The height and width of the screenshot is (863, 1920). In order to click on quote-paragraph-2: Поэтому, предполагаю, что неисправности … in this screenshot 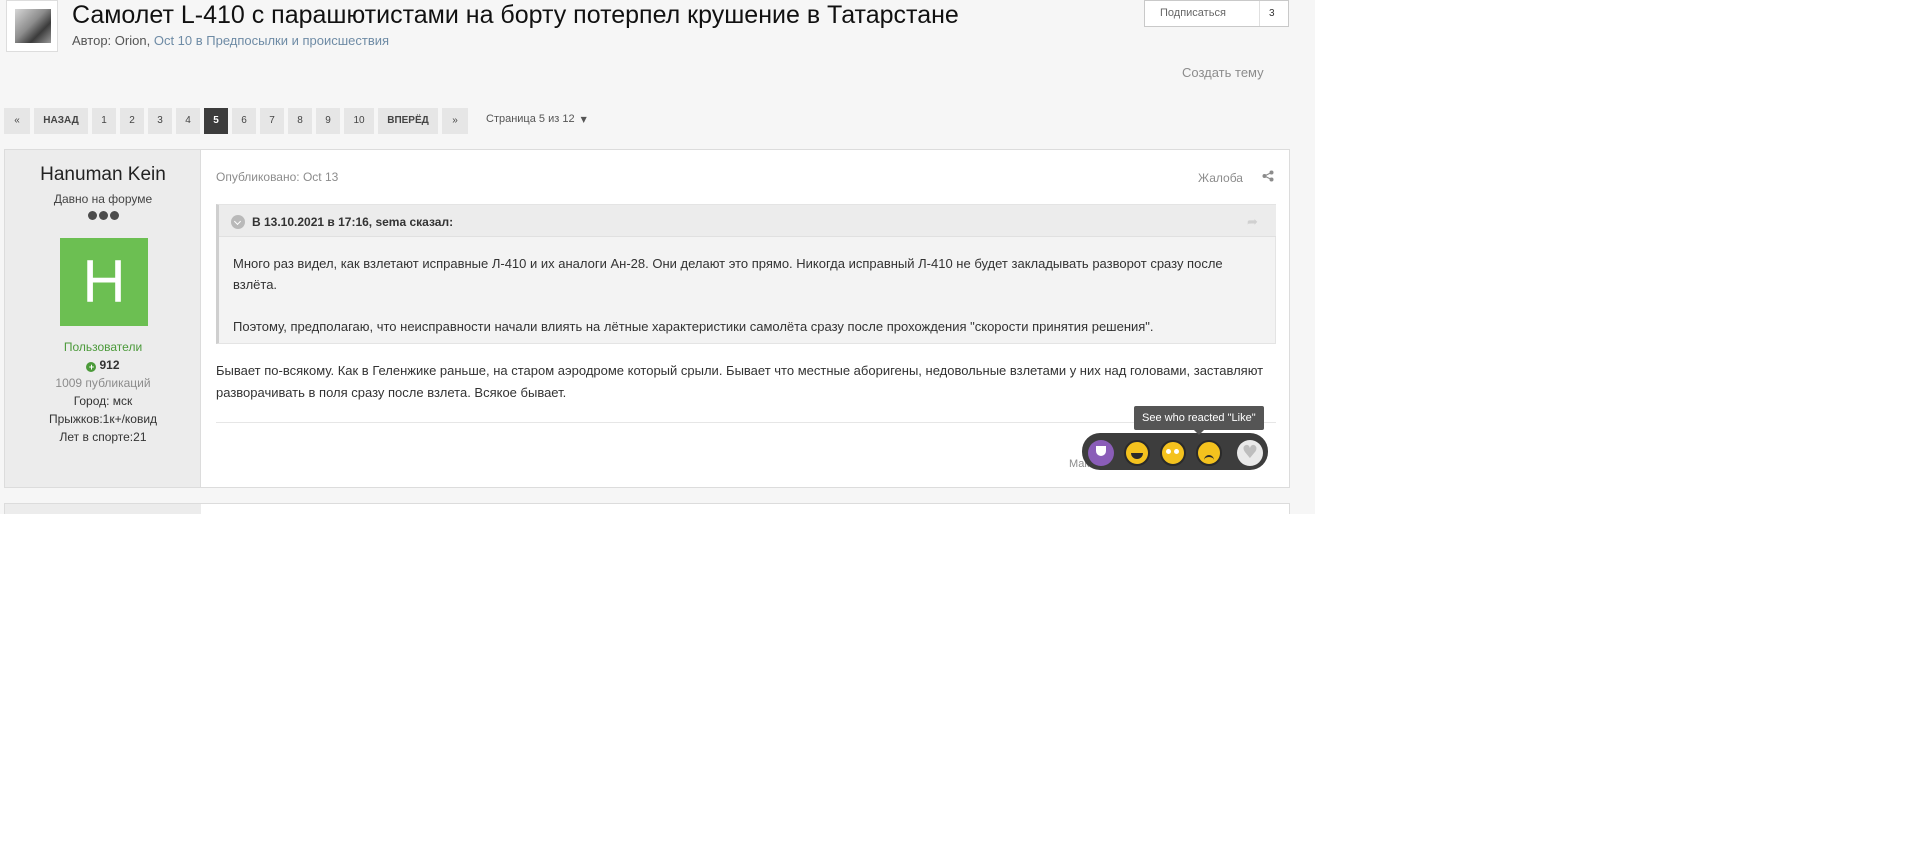, I will do `click(693, 326)`.